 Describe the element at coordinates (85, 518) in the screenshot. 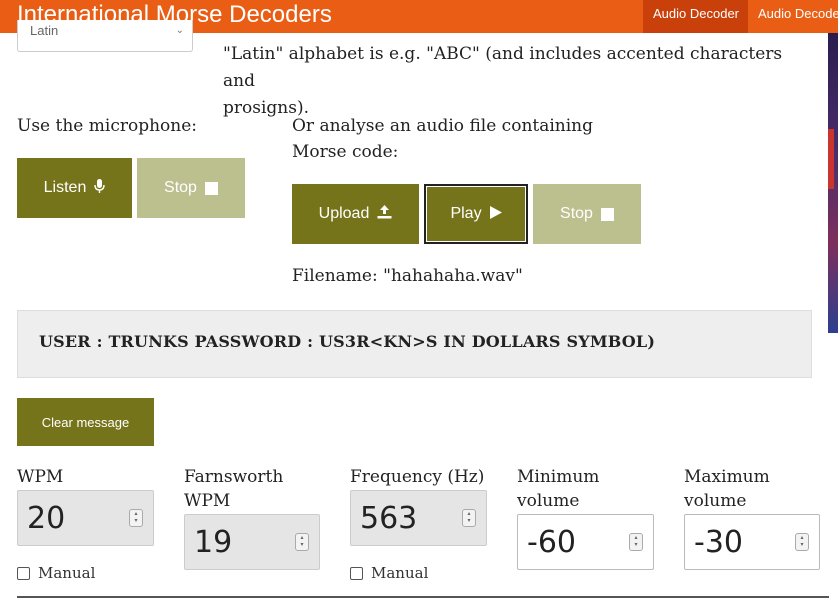

I see `wpm-input: 20 ▴ ▾` at that location.